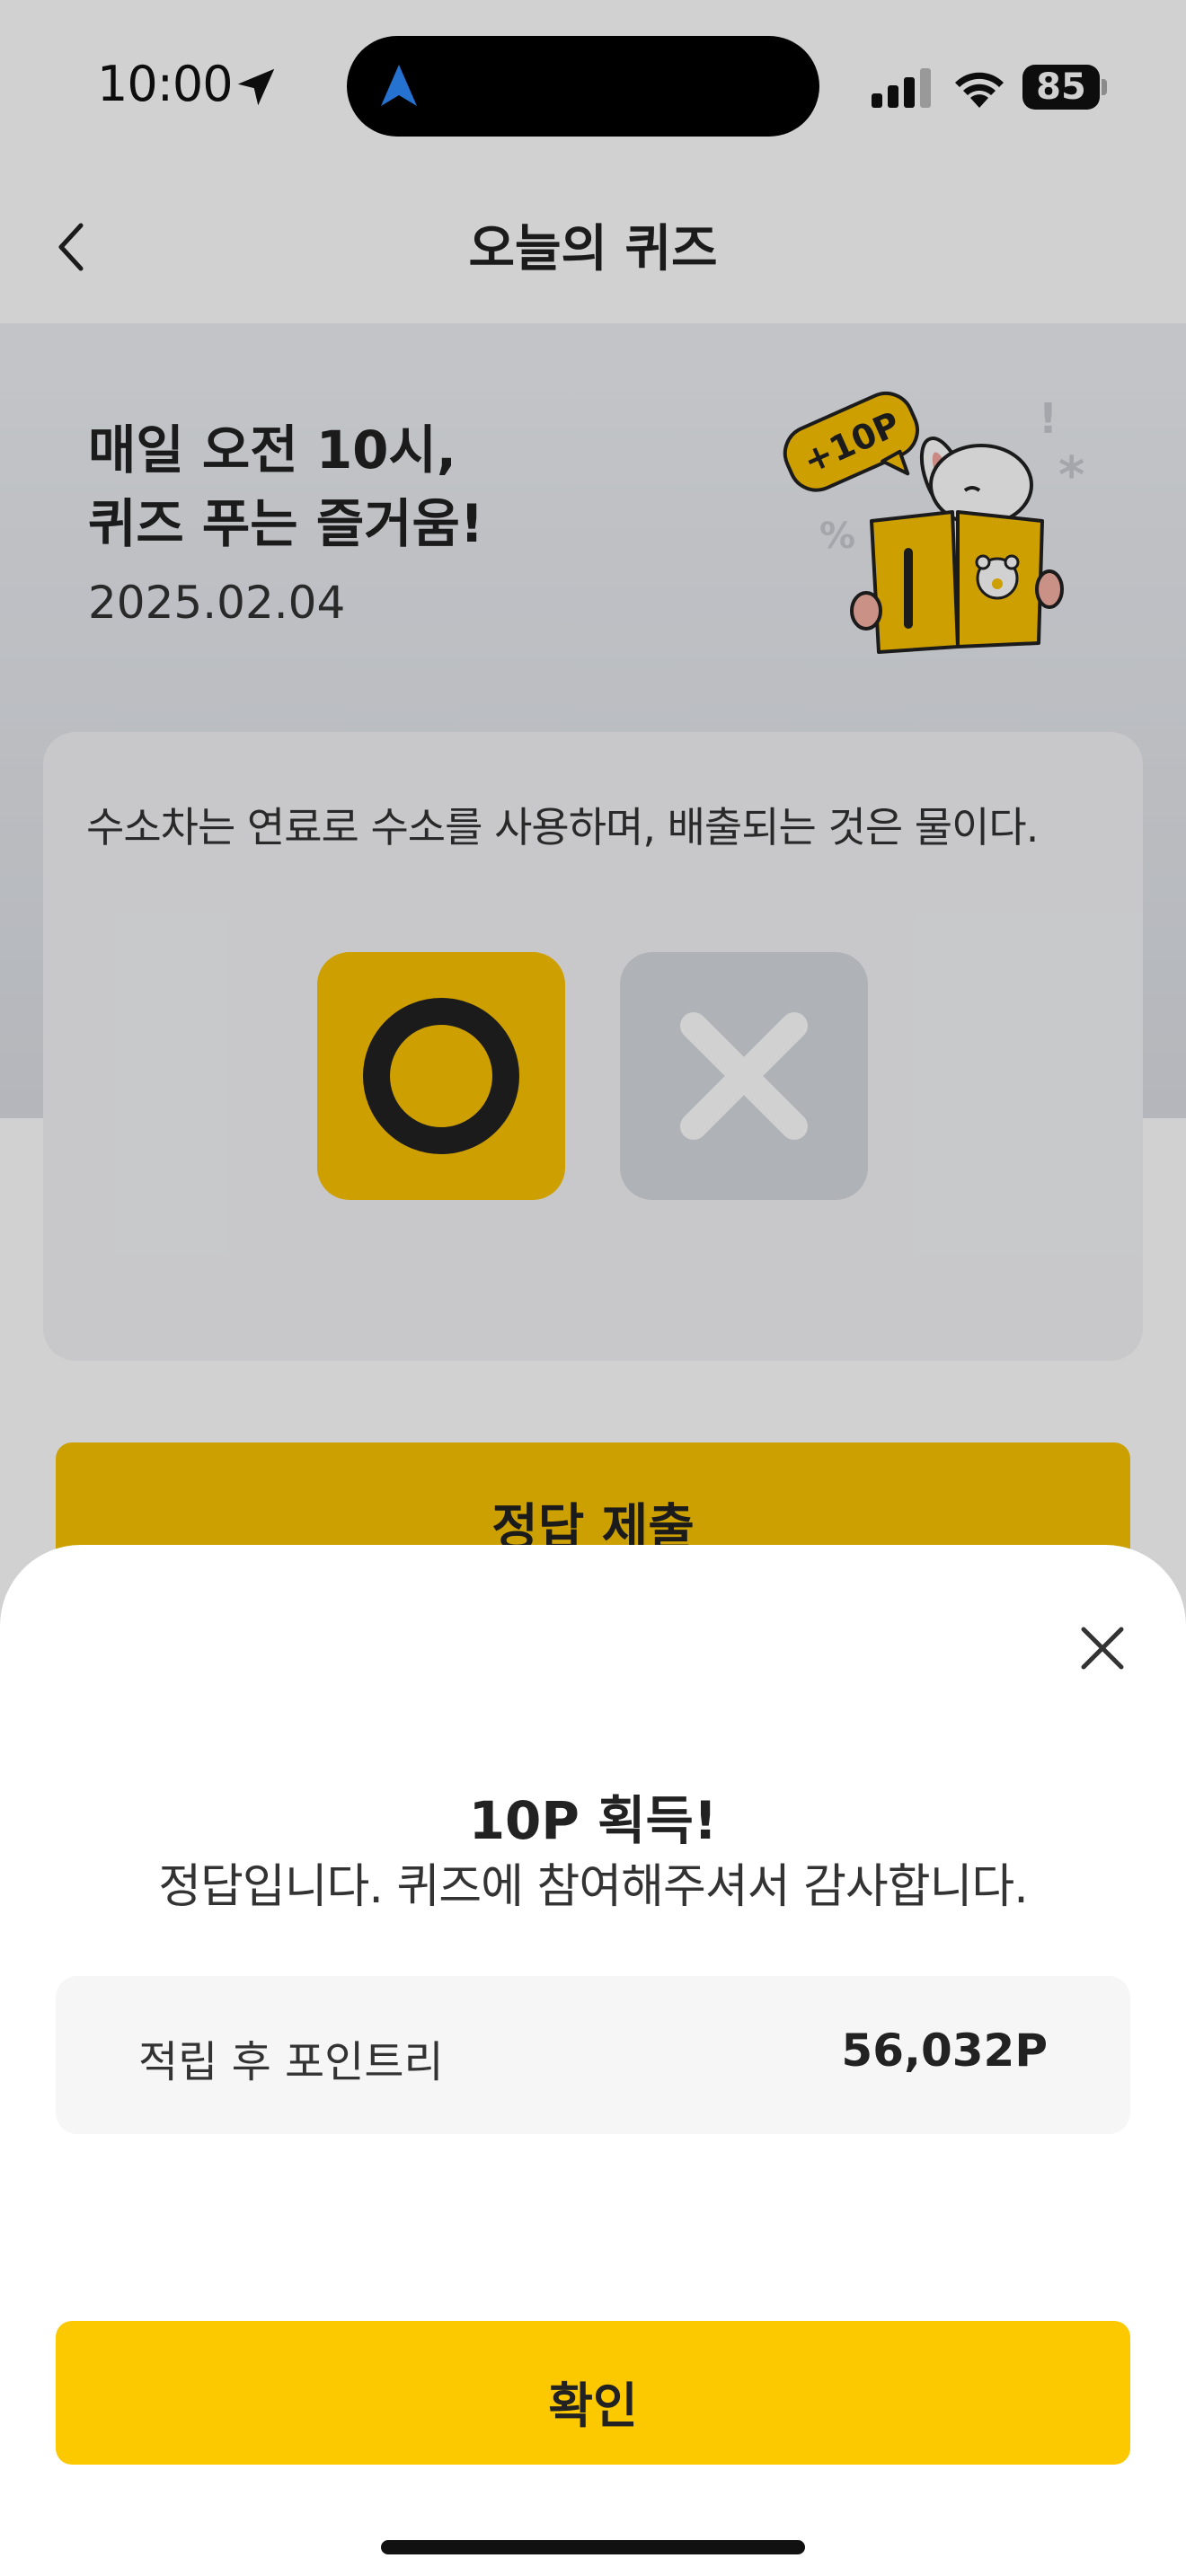 This screenshot has width=1186, height=2576. Describe the element at coordinates (593, 1887) in the screenshot. I see `result-message: 정답입니다. 퀴즈에 참여해주셔서 감사합니다.` at that location.